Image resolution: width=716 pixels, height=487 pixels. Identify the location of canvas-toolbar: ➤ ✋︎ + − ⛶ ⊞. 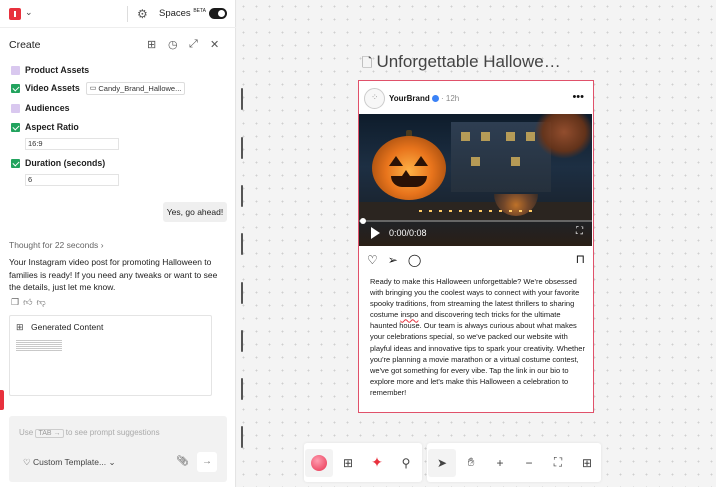
(514, 462).